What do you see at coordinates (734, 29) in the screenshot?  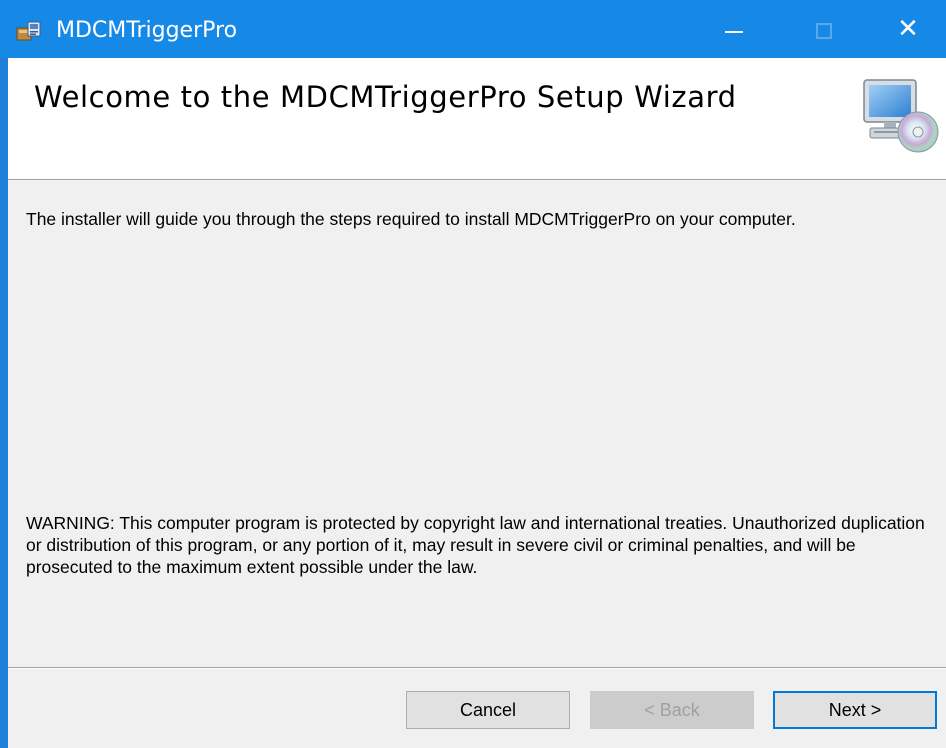 I see `minimize-button` at bounding box center [734, 29].